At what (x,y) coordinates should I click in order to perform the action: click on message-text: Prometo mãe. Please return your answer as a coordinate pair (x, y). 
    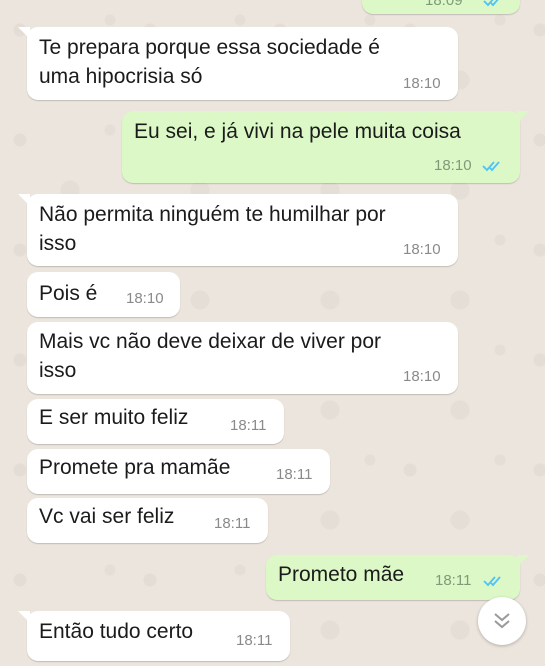
    Looking at the image, I should click on (341, 574).